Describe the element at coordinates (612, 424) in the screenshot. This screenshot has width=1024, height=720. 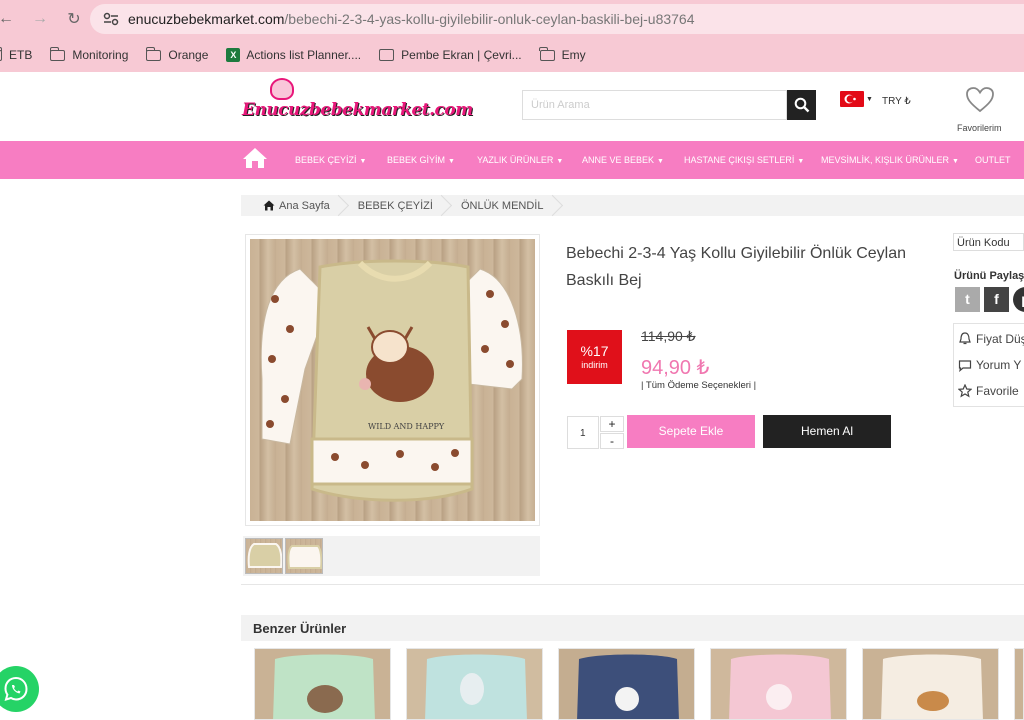
I see `quantity-plus-button: +` at that location.